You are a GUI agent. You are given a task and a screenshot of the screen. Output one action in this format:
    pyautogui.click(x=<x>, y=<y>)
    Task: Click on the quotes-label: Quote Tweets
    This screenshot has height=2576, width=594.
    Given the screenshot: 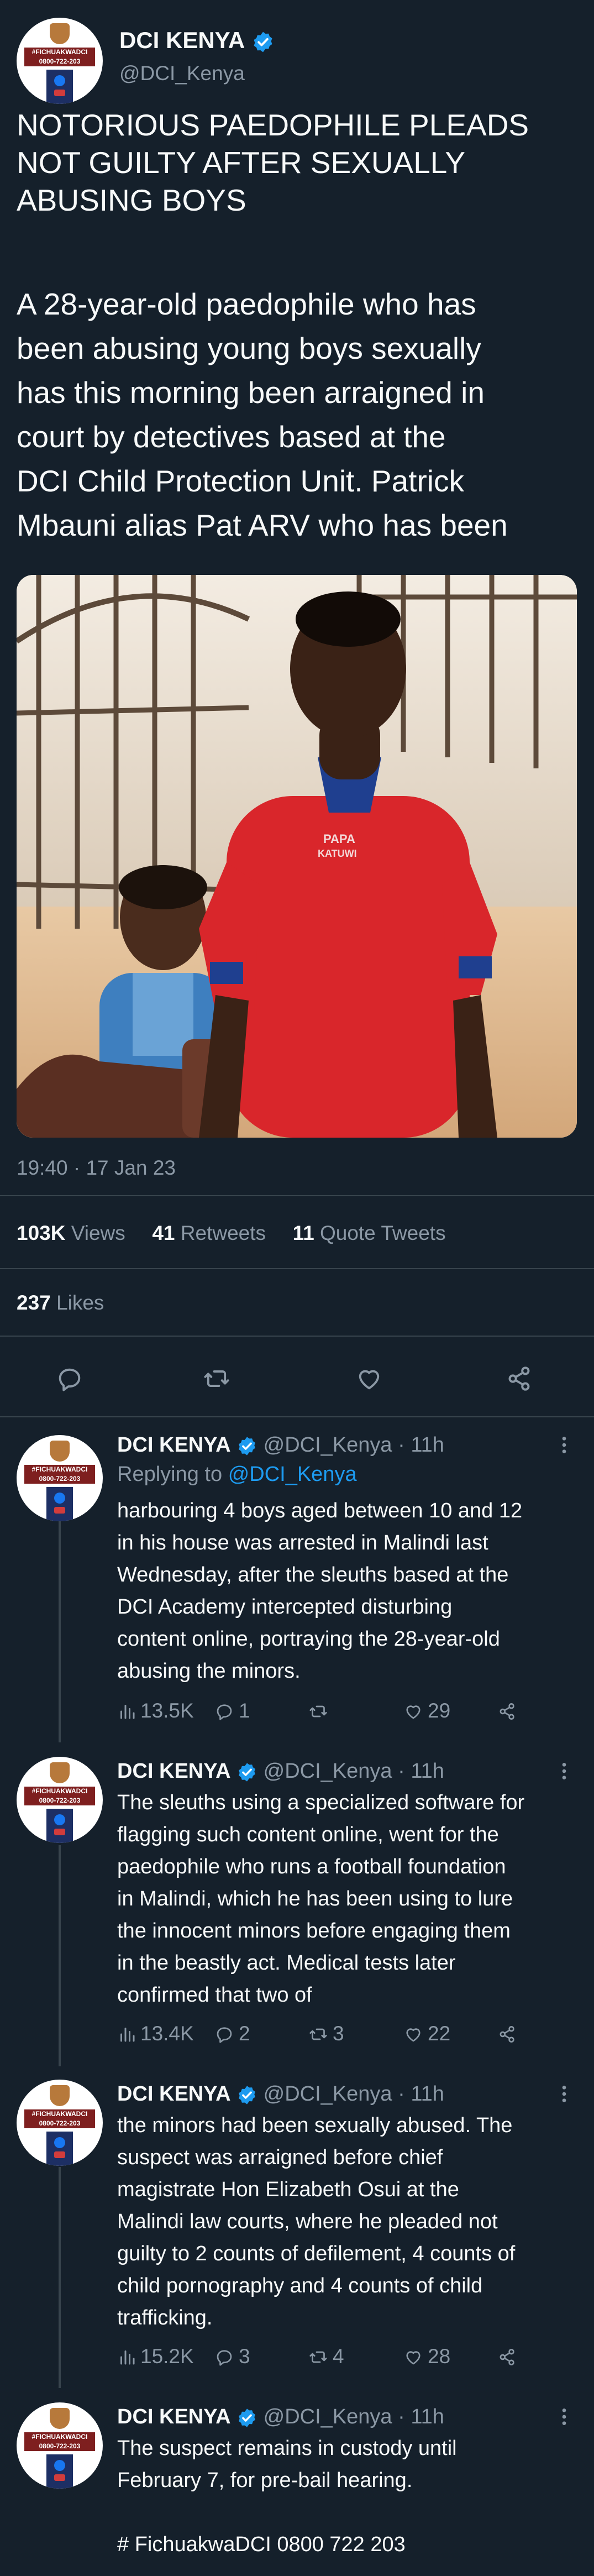 What is the action you would take?
    pyautogui.click(x=383, y=1233)
    